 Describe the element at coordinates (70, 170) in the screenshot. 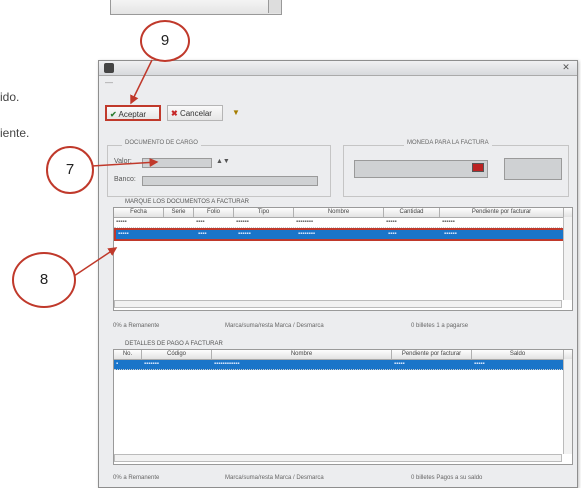

I see `callout-7: 7` at that location.